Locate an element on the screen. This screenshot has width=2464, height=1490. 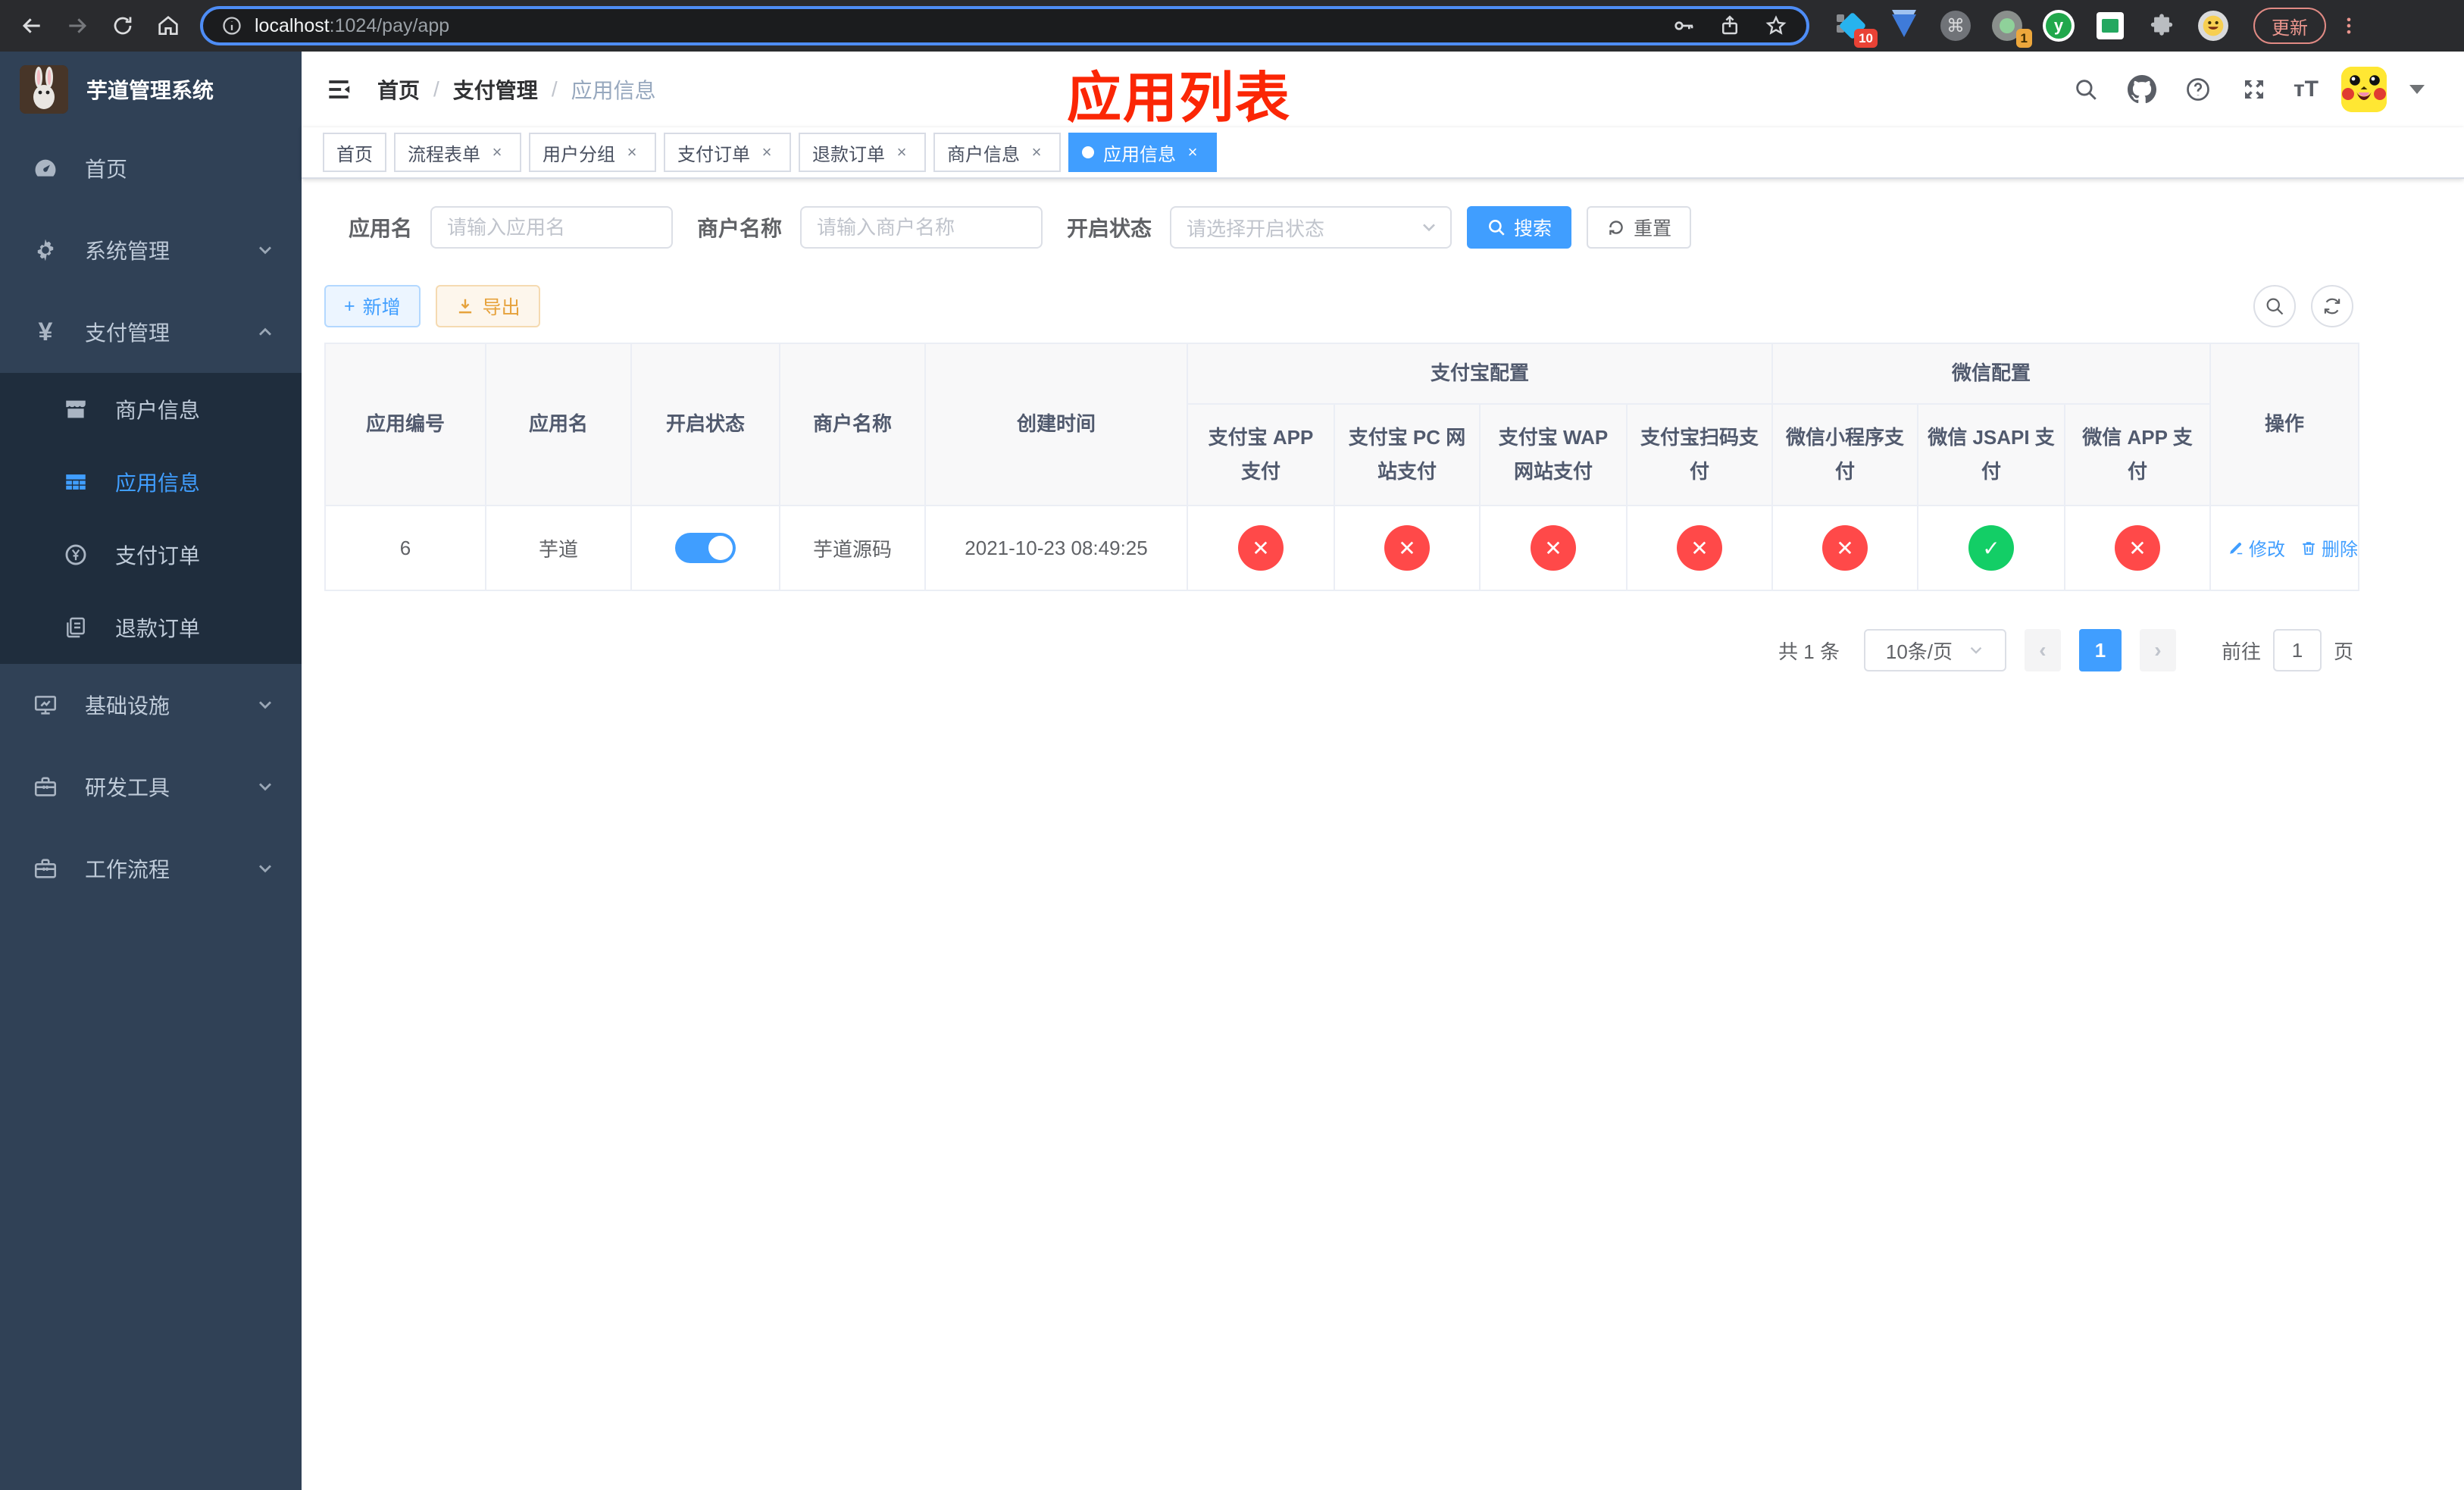
add-button: + 新增 is located at coordinates (372, 306).